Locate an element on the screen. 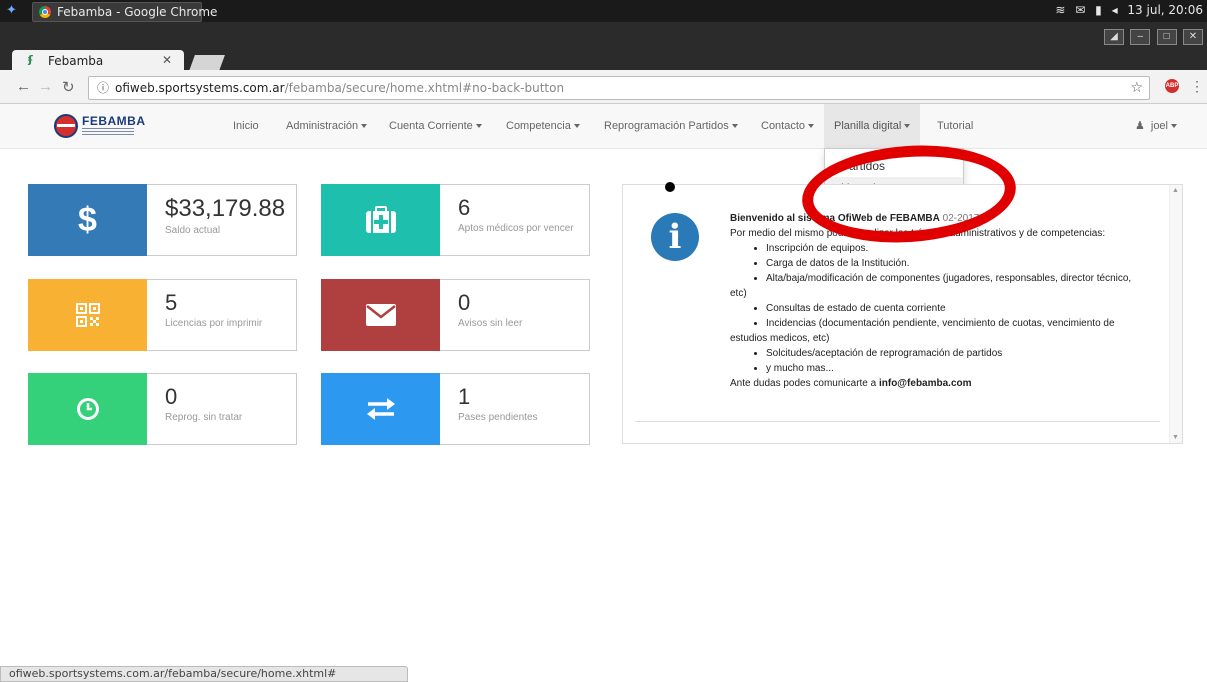 The width and height of the screenshot is (1207, 682). tile-avisos: 0 Avisos sin leer is located at coordinates (455, 315).